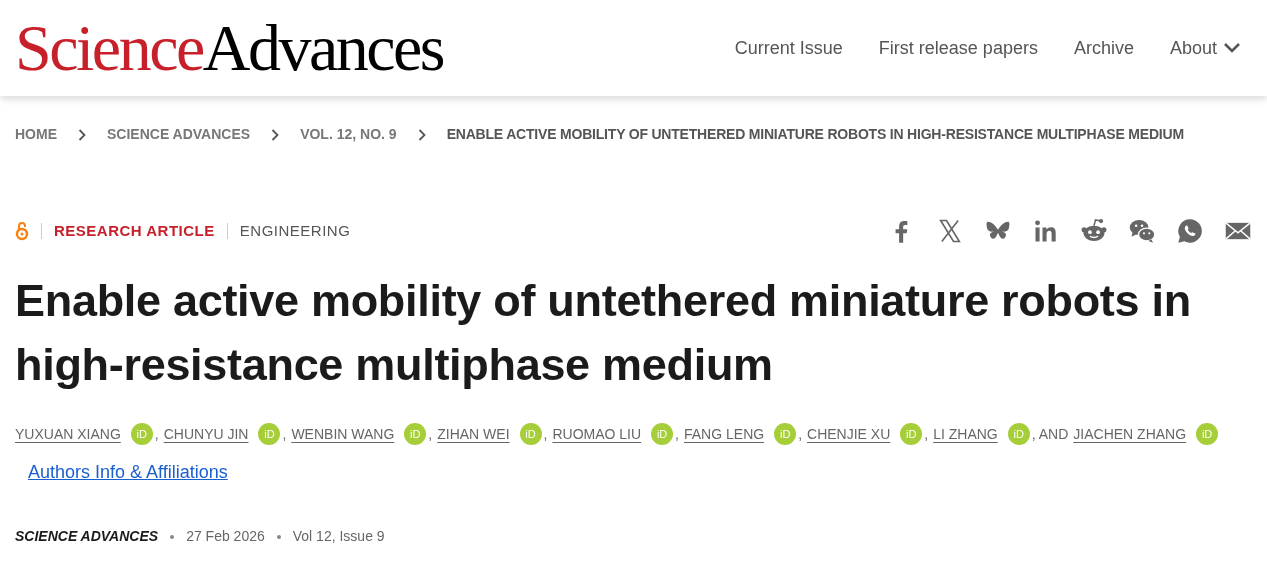 This screenshot has width=1267, height=571. I want to click on breadcrumb-link: VOL. 12, NO. 9, so click(348, 134).